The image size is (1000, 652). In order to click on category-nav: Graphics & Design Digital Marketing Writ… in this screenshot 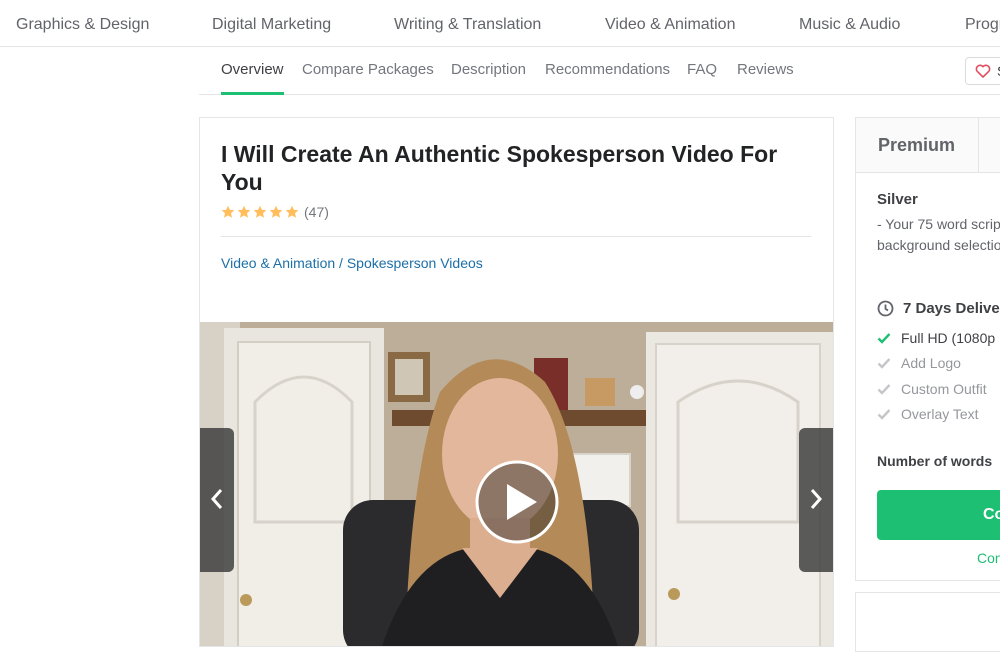, I will do `click(500, 23)`.